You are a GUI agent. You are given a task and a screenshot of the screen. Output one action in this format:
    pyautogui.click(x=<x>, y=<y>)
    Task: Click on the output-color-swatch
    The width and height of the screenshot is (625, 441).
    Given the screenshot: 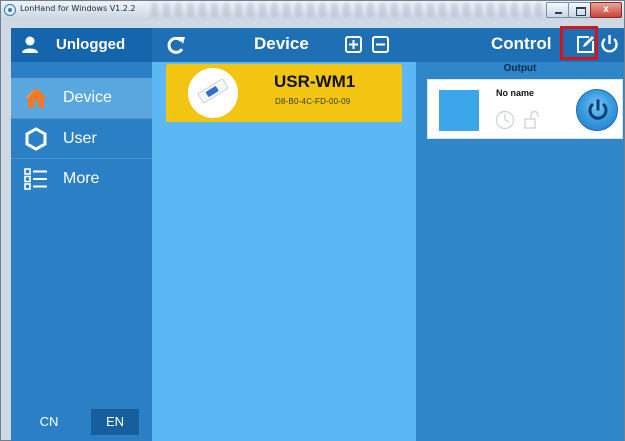 What is the action you would take?
    pyautogui.click(x=459, y=110)
    